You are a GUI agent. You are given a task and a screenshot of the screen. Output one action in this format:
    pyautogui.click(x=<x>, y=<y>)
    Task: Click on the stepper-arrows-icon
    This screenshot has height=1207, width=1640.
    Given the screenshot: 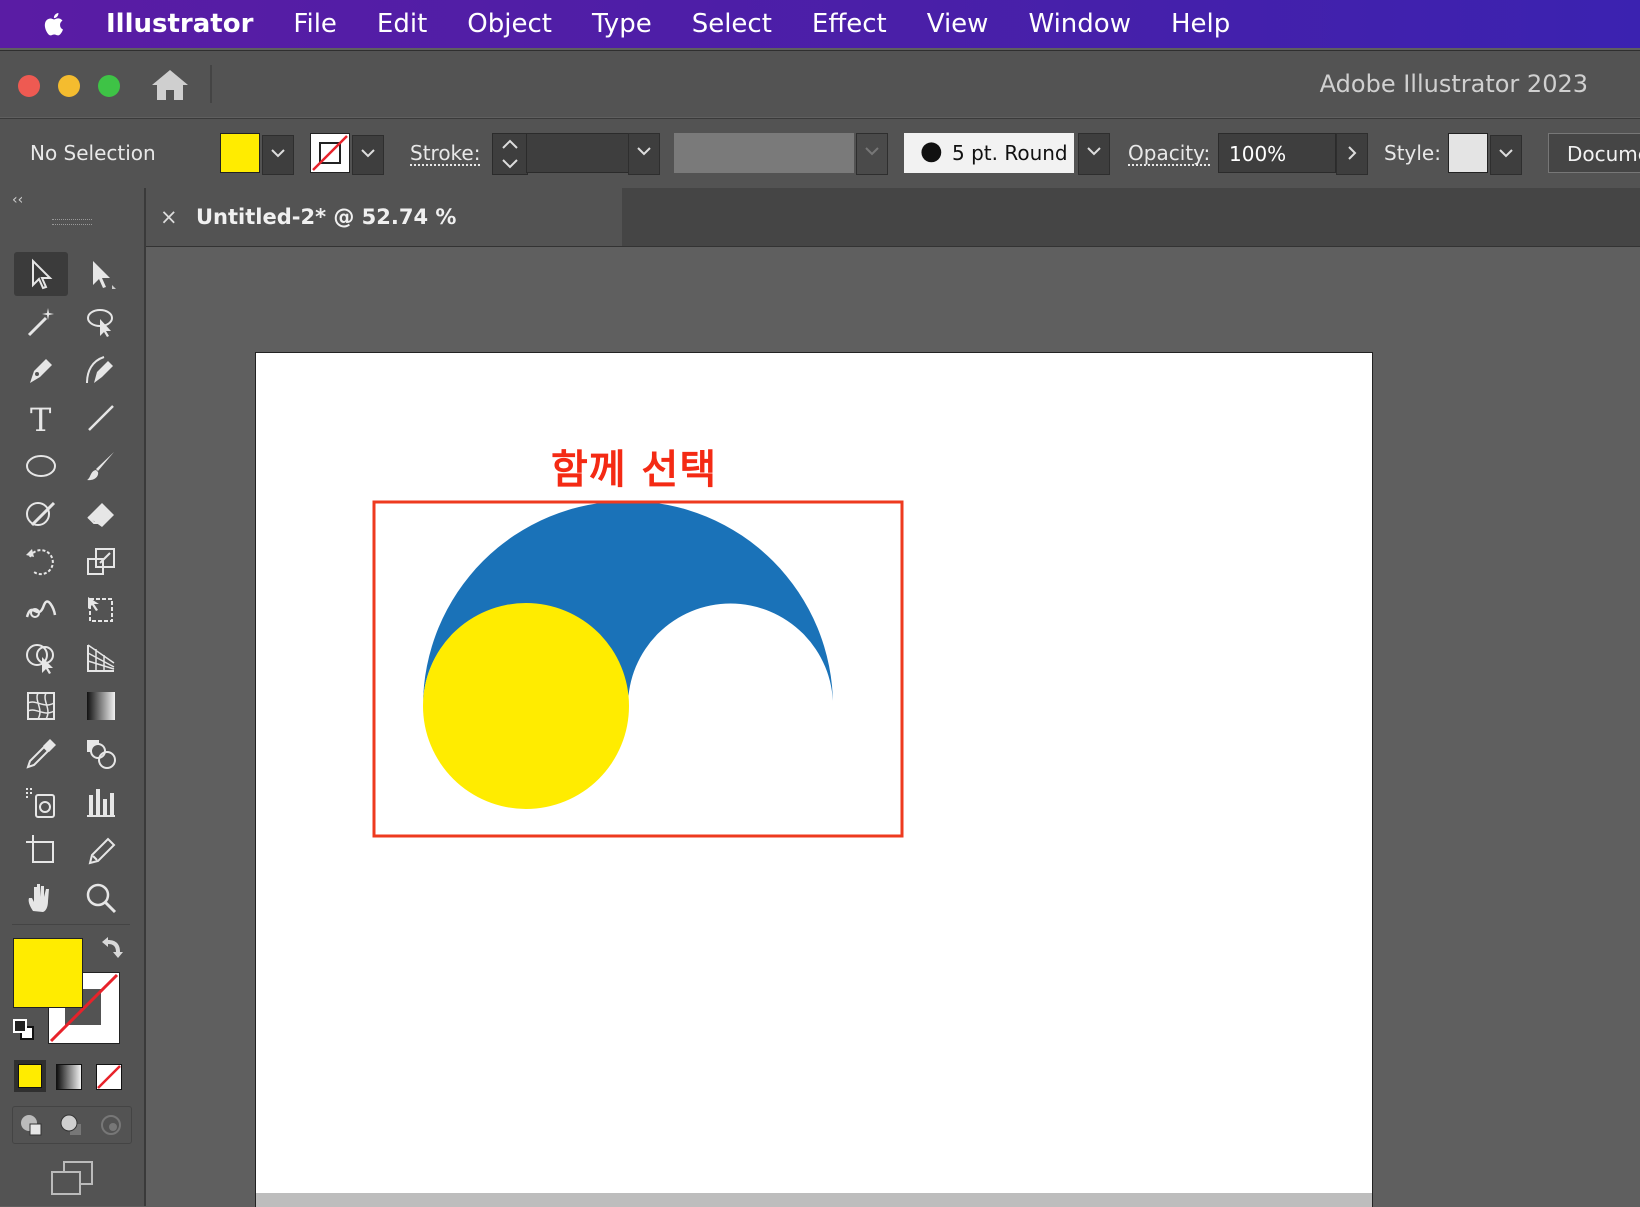 What is the action you would take?
    pyautogui.click(x=510, y=154)
    